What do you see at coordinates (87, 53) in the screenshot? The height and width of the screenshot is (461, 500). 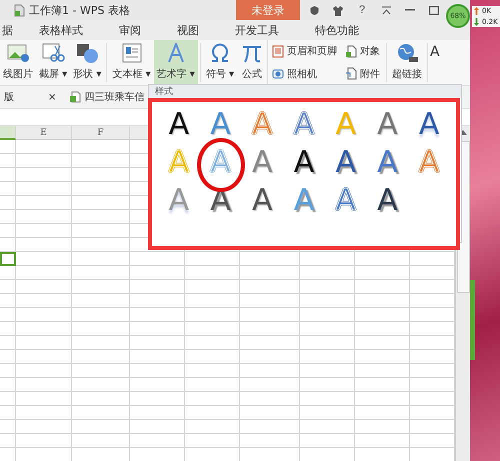 I see `shapes-icon` at bounding box center [87, 53].